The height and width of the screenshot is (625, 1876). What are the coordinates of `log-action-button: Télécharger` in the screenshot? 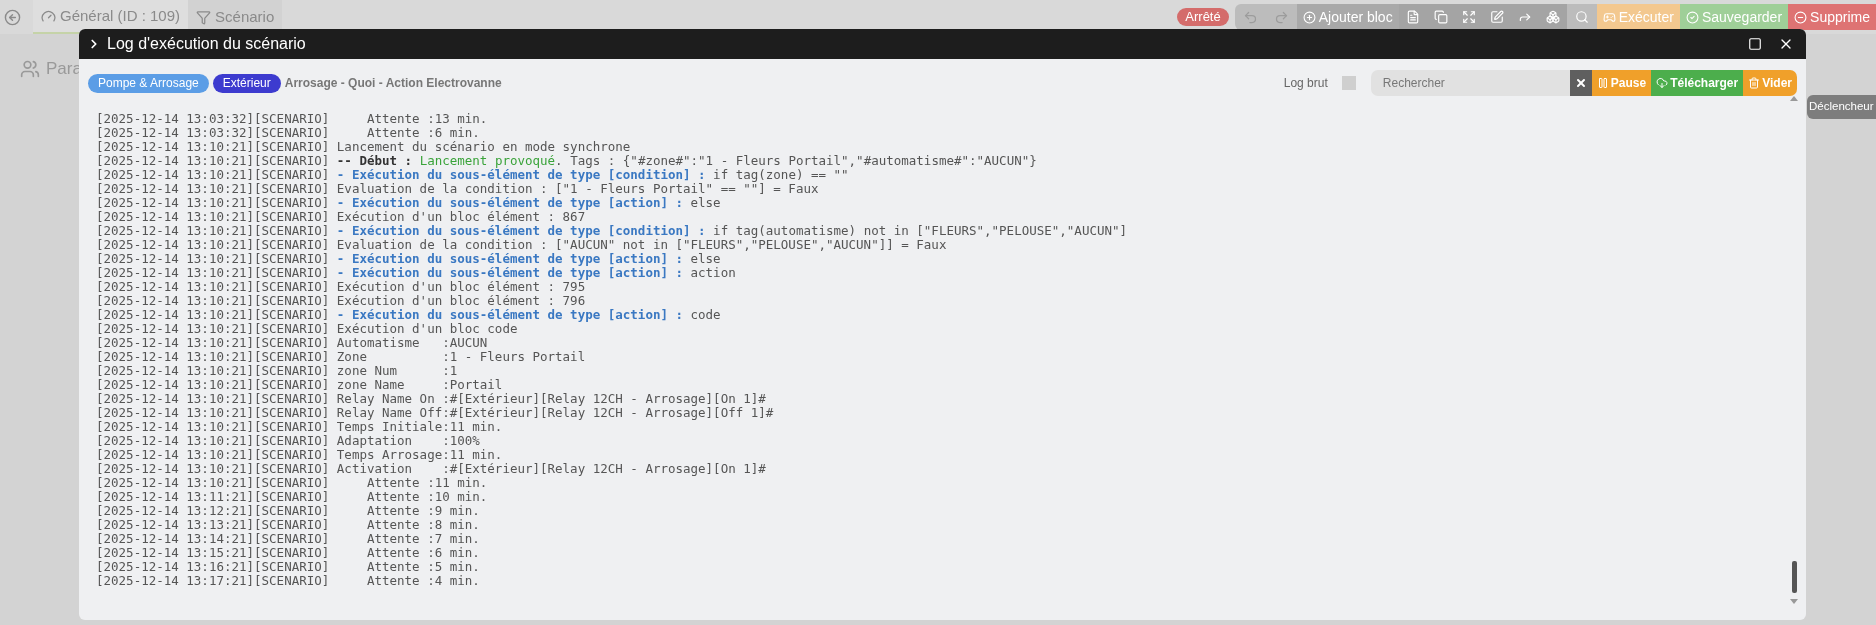 It's located at (1697, 83).